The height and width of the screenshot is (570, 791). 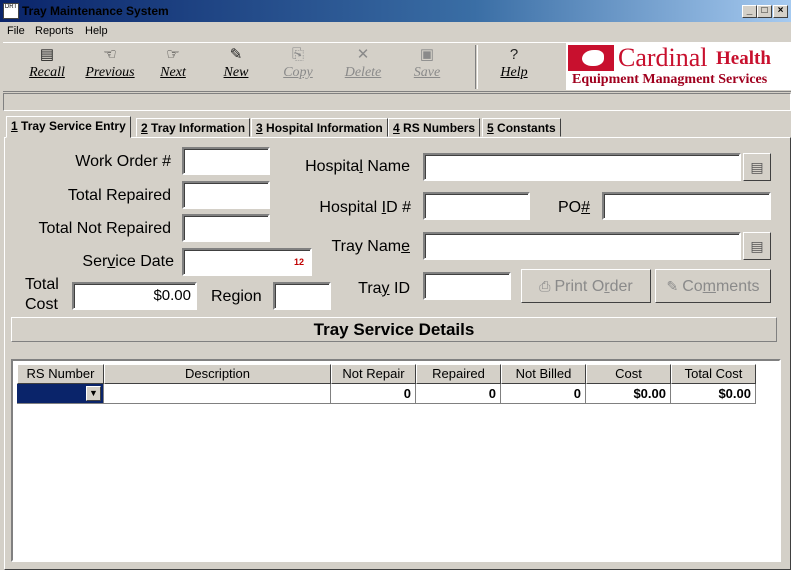 What do you see at coordinates (226, 228) in the screenshot?
I see `total-not-repaired-input` at bounding box center [226, 228].